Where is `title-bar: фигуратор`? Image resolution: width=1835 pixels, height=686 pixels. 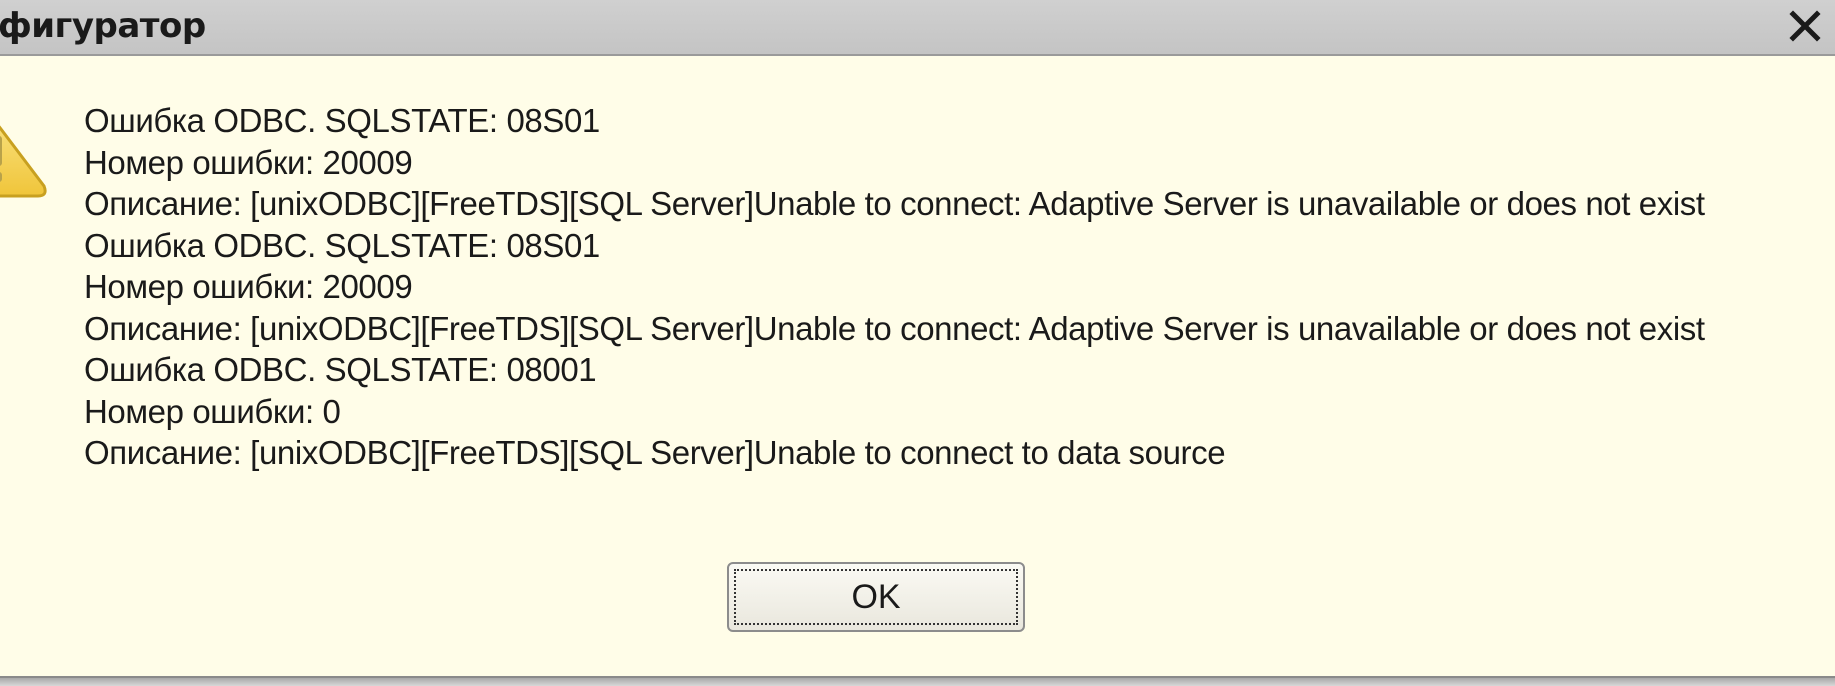
title-bar: фигуратор is located at coordinates (917, 28).